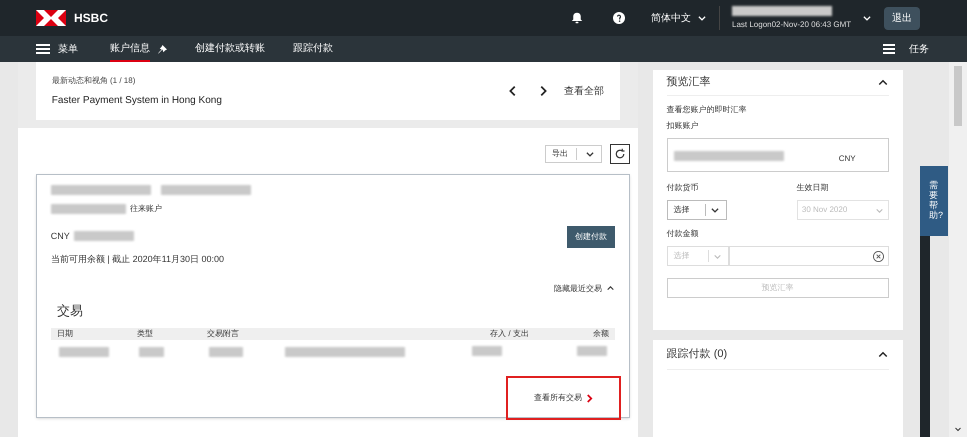 The width and height of the screenshot is (967, 437). I want to click on export-dropdown: 导出, so click(573, 154).